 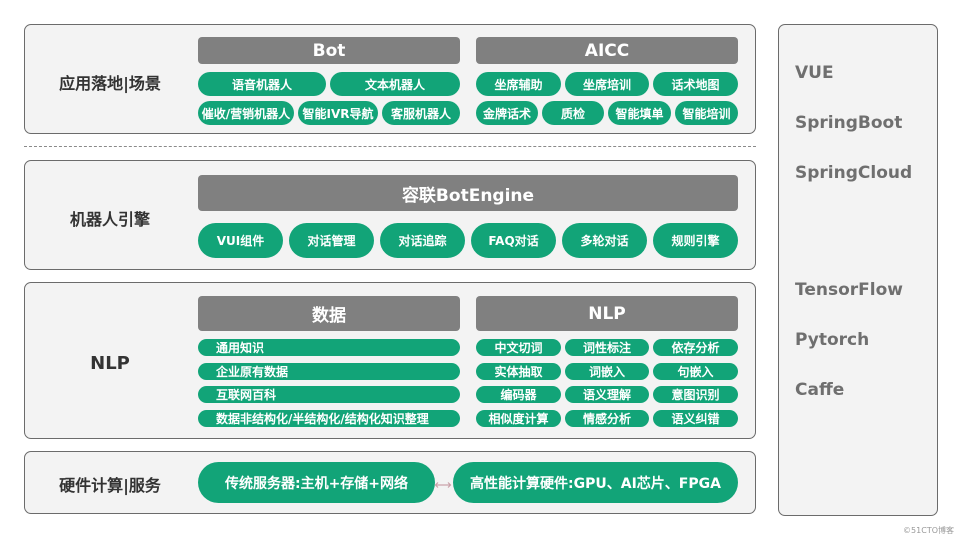 I want to click on engine-item-rule-engine: 规则引擎, so click(x=695, y=240).